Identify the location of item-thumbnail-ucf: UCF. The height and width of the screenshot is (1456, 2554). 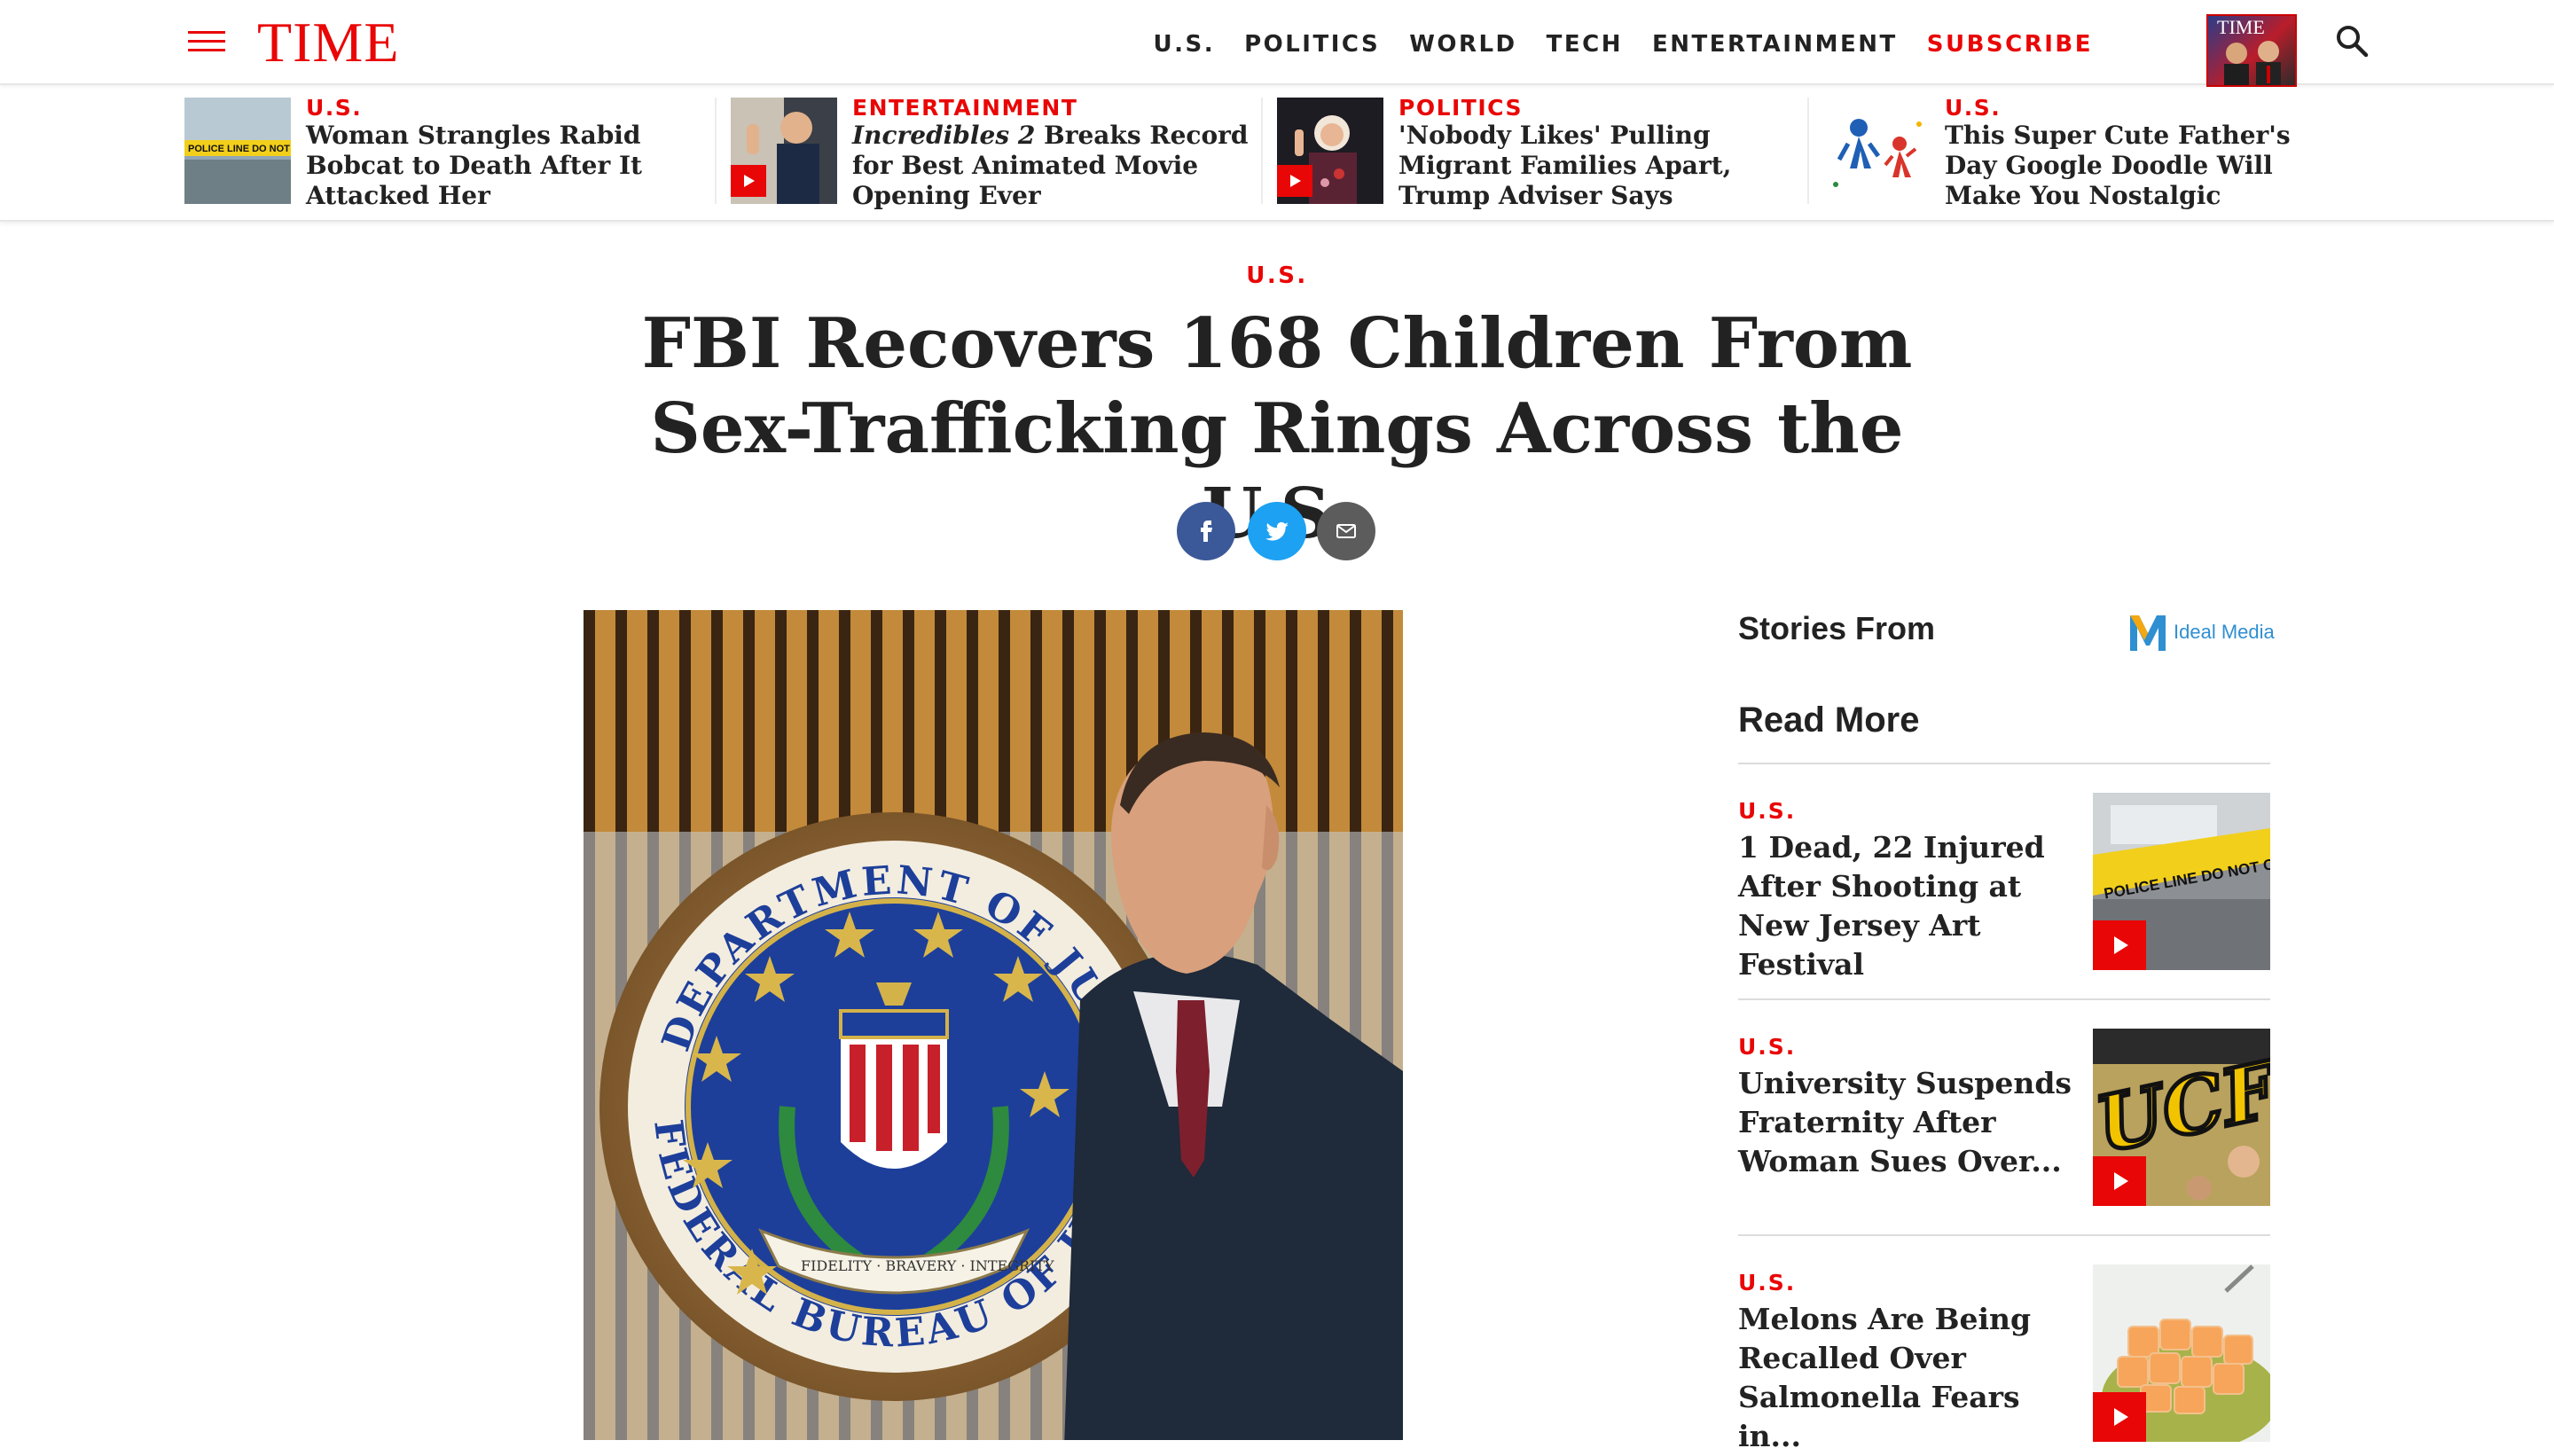
(2181, 1117).